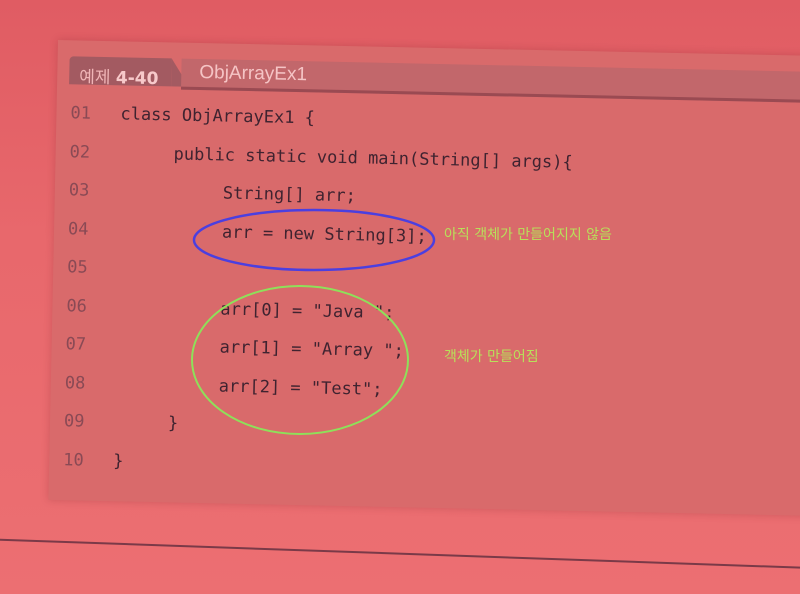 This screenshot has height=594, width=800. Describe the element at coordinates (491, 357) in the screenshot. I see `annotation-note-created: 객체가 만들어짐` at that location.